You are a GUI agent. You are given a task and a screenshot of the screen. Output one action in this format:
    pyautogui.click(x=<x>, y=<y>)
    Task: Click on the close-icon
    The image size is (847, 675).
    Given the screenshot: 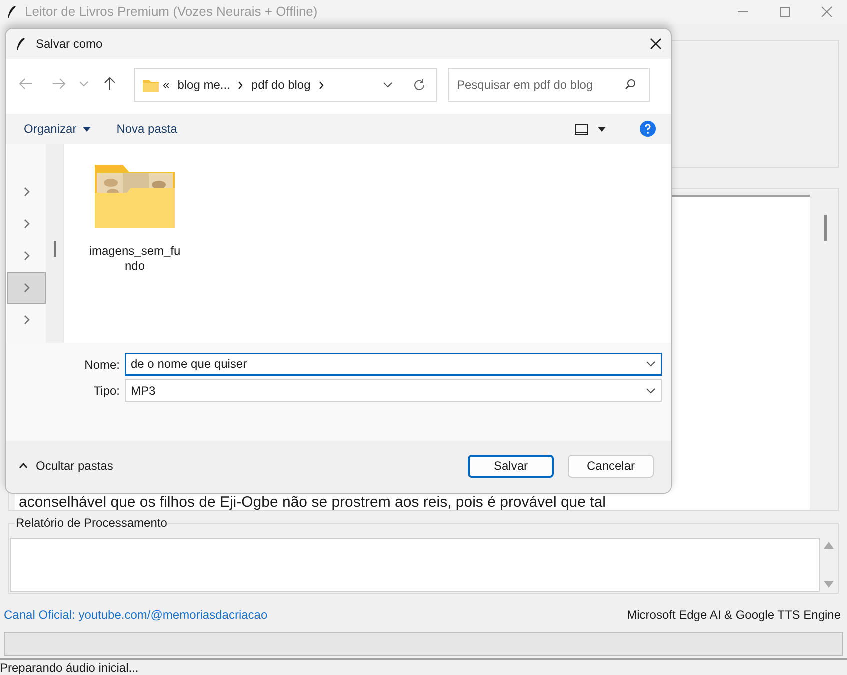 What is the action you would take?
    pyautogui.click(x=656, y=44)
    